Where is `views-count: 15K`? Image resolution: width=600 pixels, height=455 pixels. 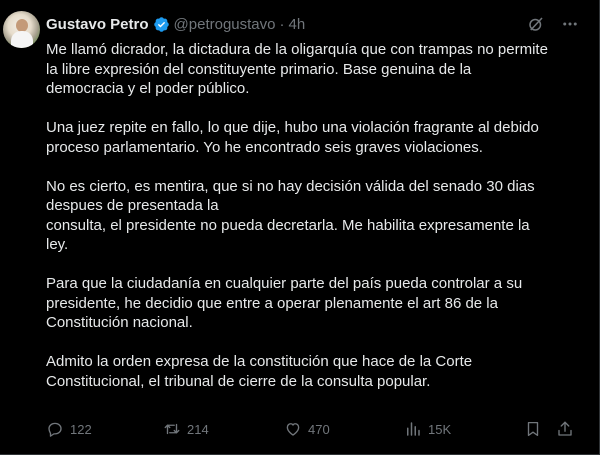 views-count: 15K is located at coordinates (440, 429).